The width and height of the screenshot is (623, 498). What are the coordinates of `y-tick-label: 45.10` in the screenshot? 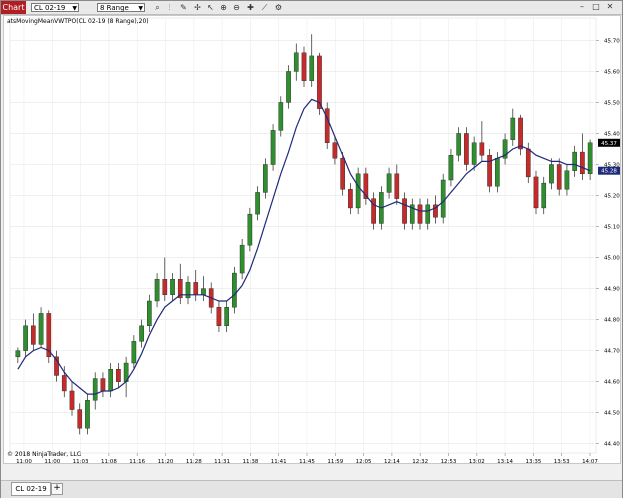 It's located at (612, 228).